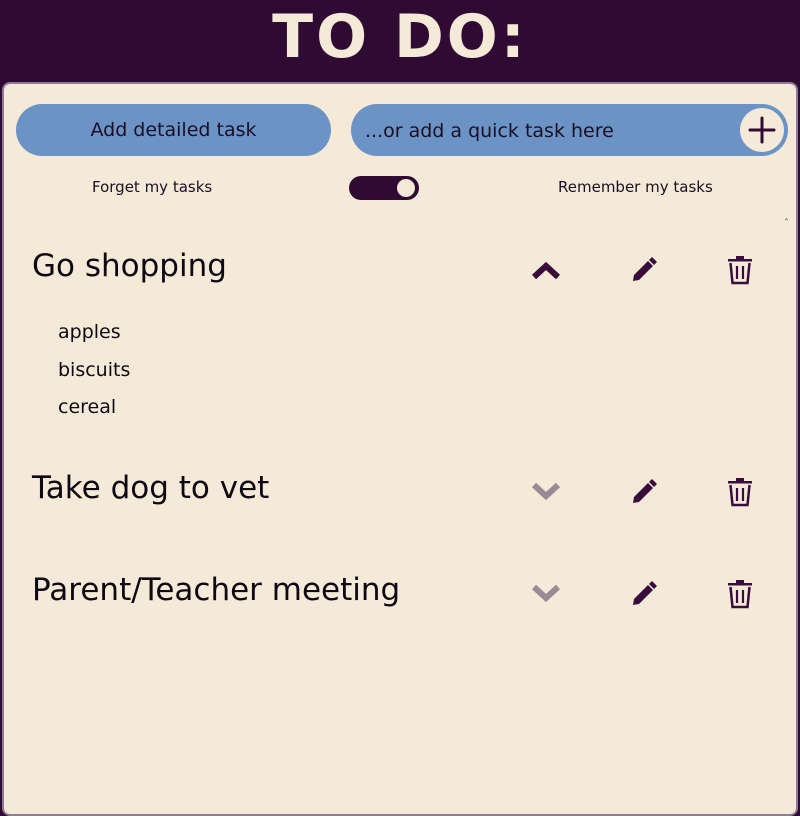 The height and width of the screenshot is (816, 800). I want to click on list-item: apples, so click(89, 332).